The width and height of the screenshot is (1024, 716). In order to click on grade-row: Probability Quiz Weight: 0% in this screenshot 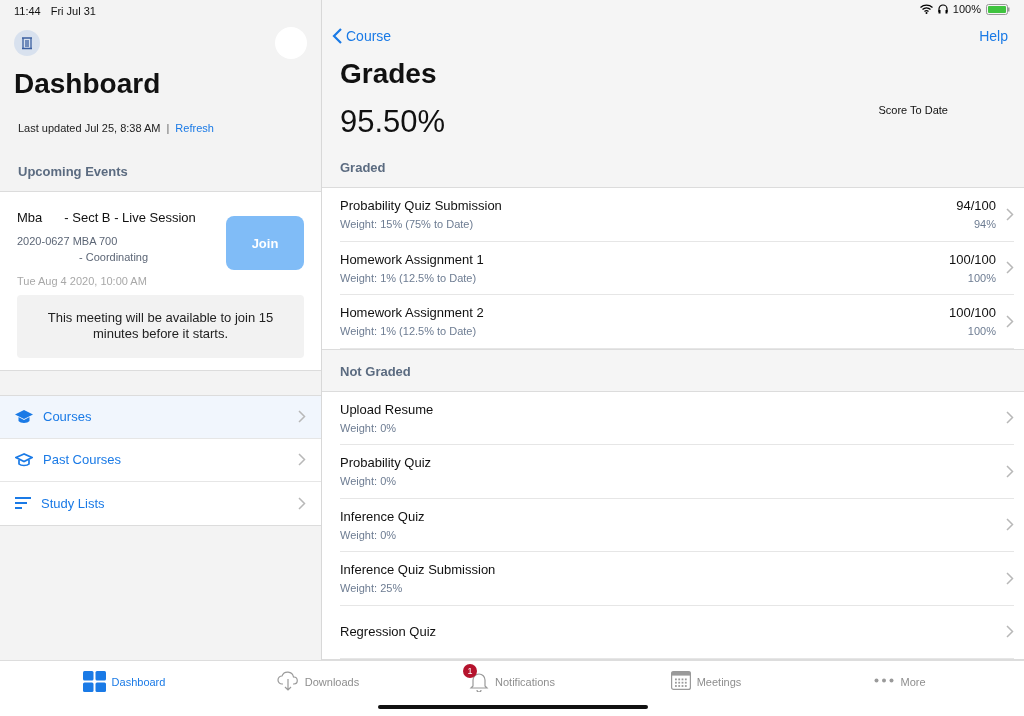, I will do `click(673, 472)`.